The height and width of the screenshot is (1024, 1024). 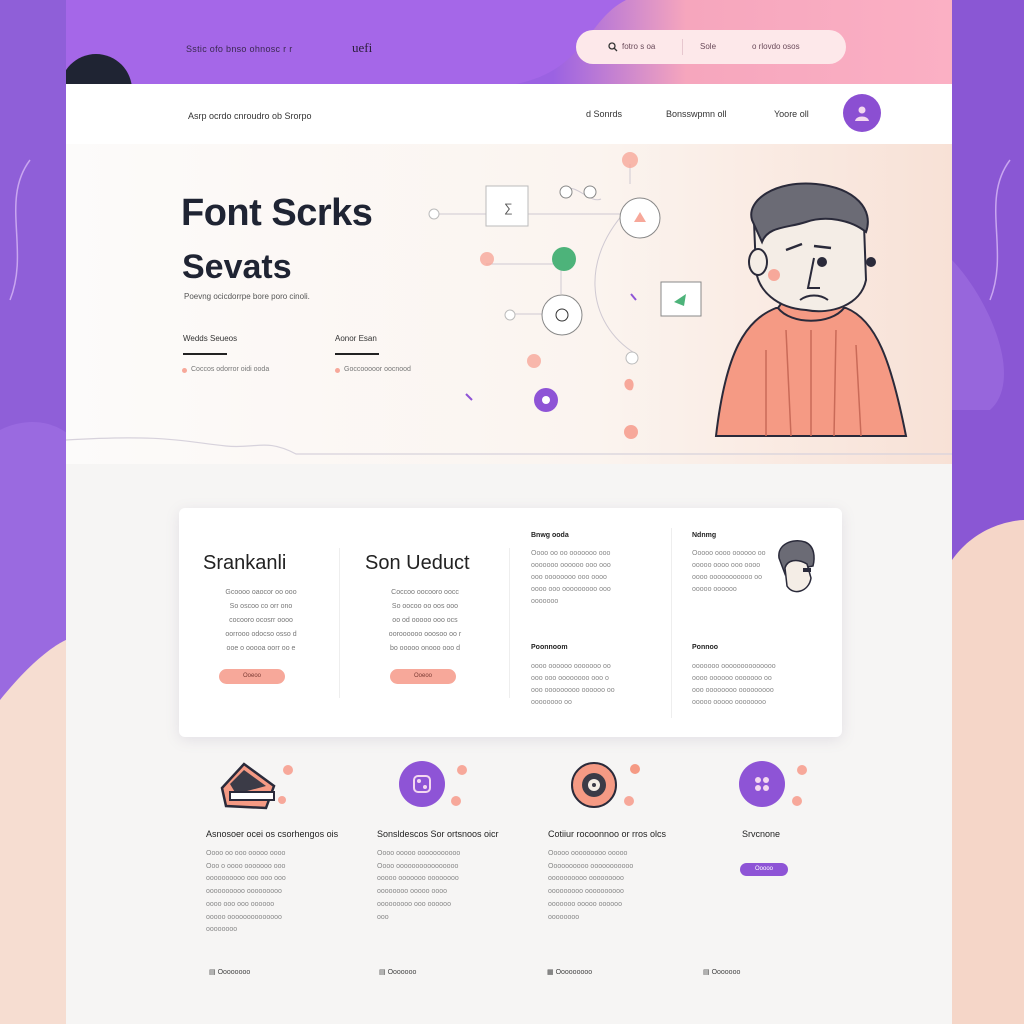 What do you see at coordinates (604, 114) in the screenshot?
I see `nav-link-1: d Sonrds` at bounding box center [604, 114].